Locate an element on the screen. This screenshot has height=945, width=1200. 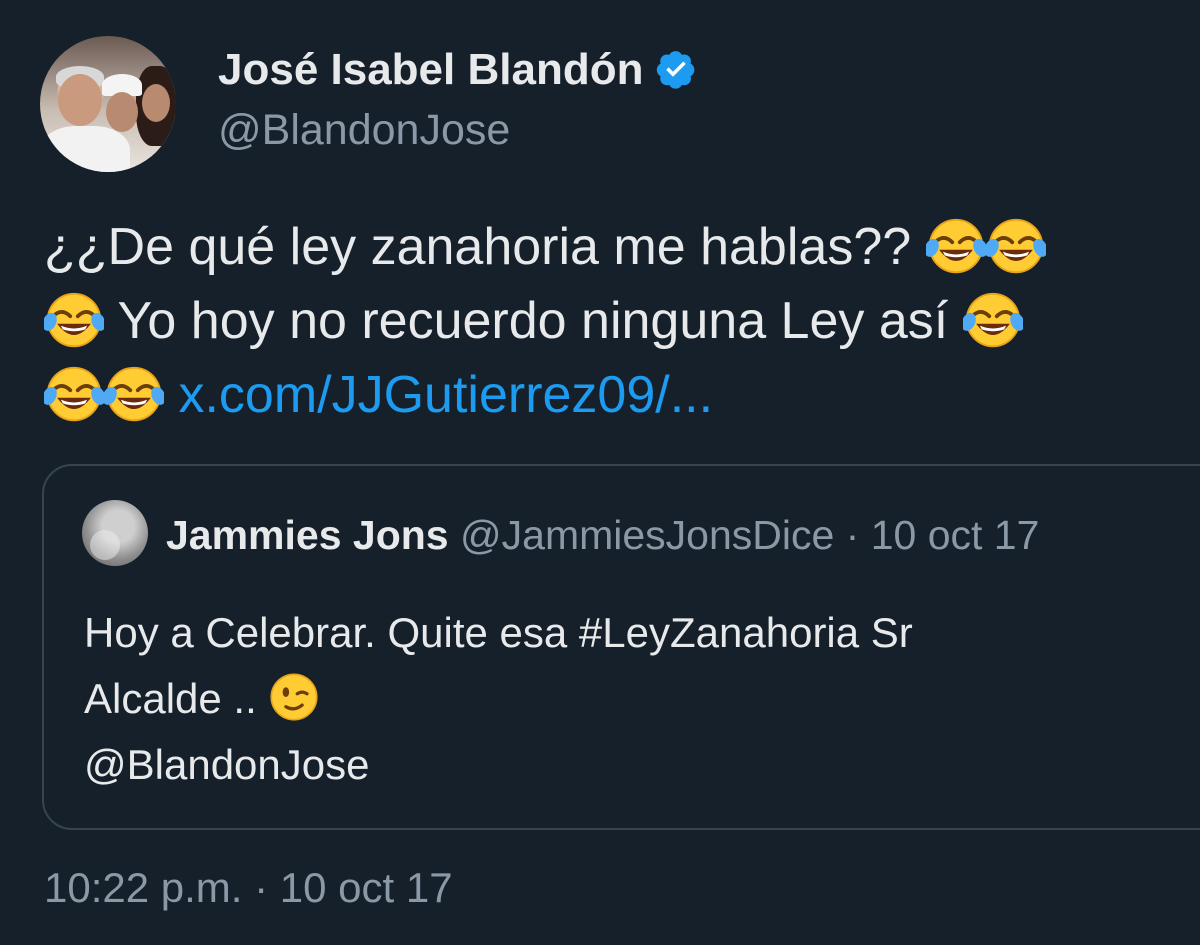
quoted-author-name: Jammies Jons is located at coordinates (307, 535).